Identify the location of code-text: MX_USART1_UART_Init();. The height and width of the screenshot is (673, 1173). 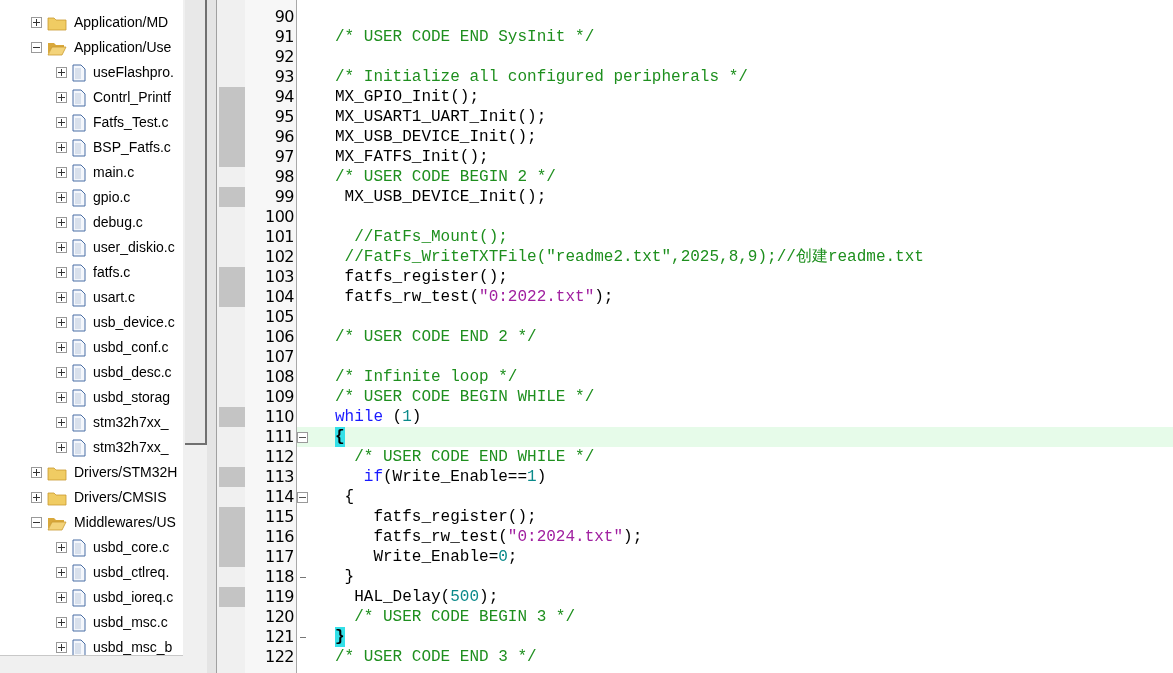
(441, 117).